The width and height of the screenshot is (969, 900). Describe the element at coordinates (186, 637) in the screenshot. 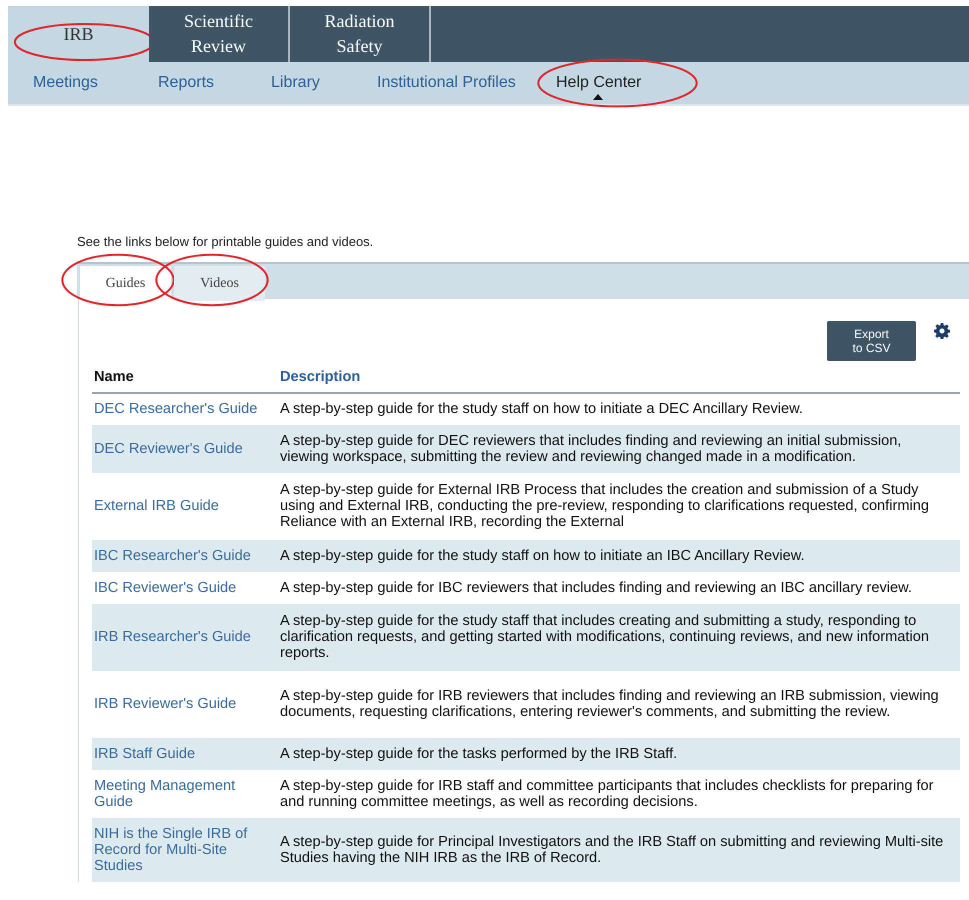

I see `guide-link: IRB Researcher's Guide` at that location.